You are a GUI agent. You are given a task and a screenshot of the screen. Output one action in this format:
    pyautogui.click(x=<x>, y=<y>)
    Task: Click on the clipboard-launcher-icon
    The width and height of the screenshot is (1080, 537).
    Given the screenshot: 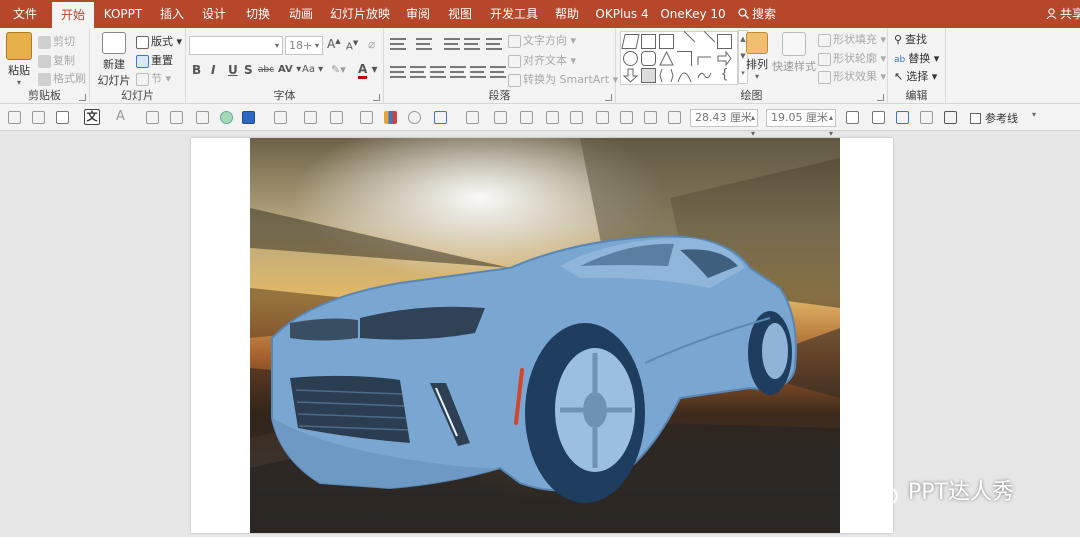 What is the action you would take?
    pyautogui.click(x=82, y=97)
    